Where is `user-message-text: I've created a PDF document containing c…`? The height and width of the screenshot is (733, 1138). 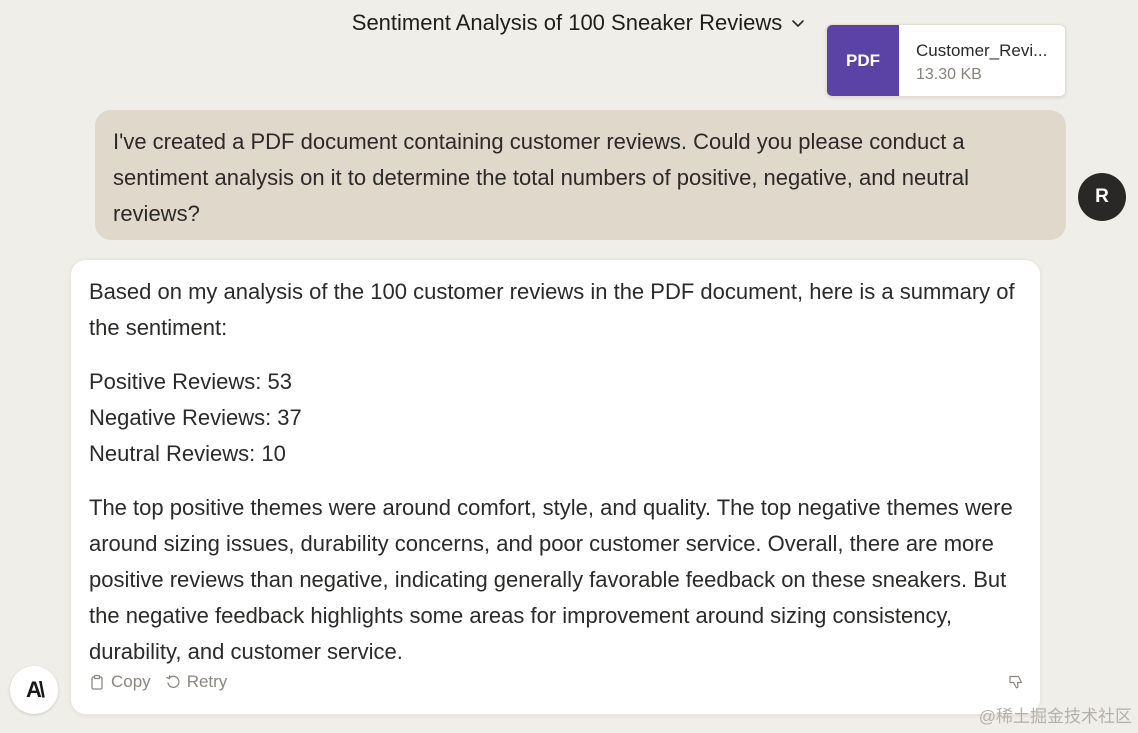
user-message-text: I've created a PDF document containing c… is located at coordinates (541, 177).